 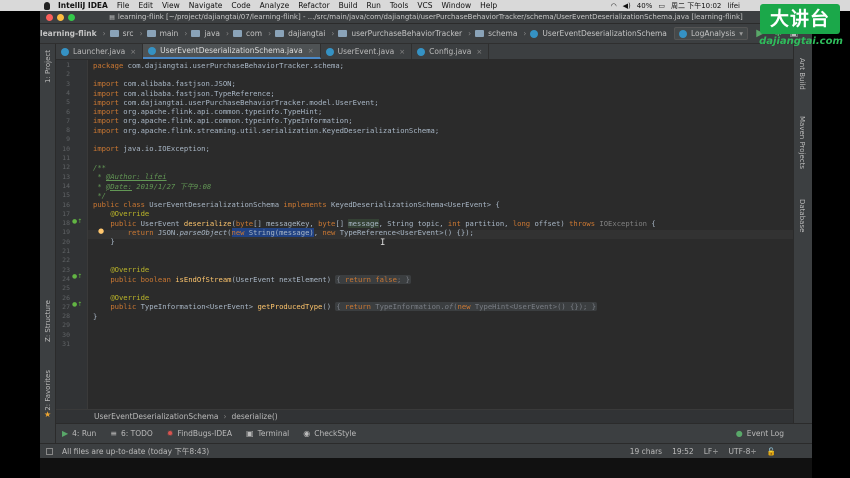 What do you see at coordinates (801, 26) in the screenshot?
I see `watermark: 大讲台 dajiangtai.com` at bounding box center [801, 26].